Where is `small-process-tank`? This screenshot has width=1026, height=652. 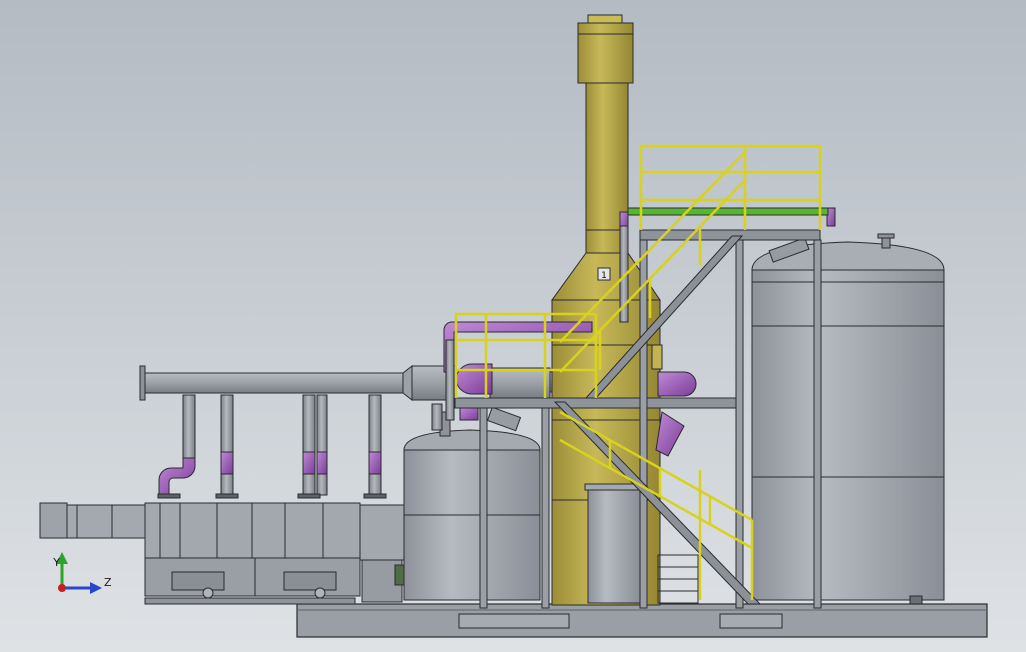 small-process-tank is located at coordinates (614, 543).